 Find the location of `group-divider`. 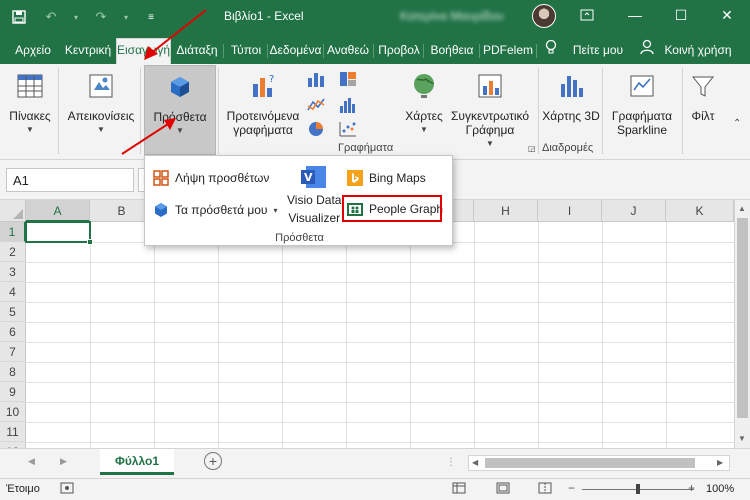

group-divider is located at coordinates (682, 111).